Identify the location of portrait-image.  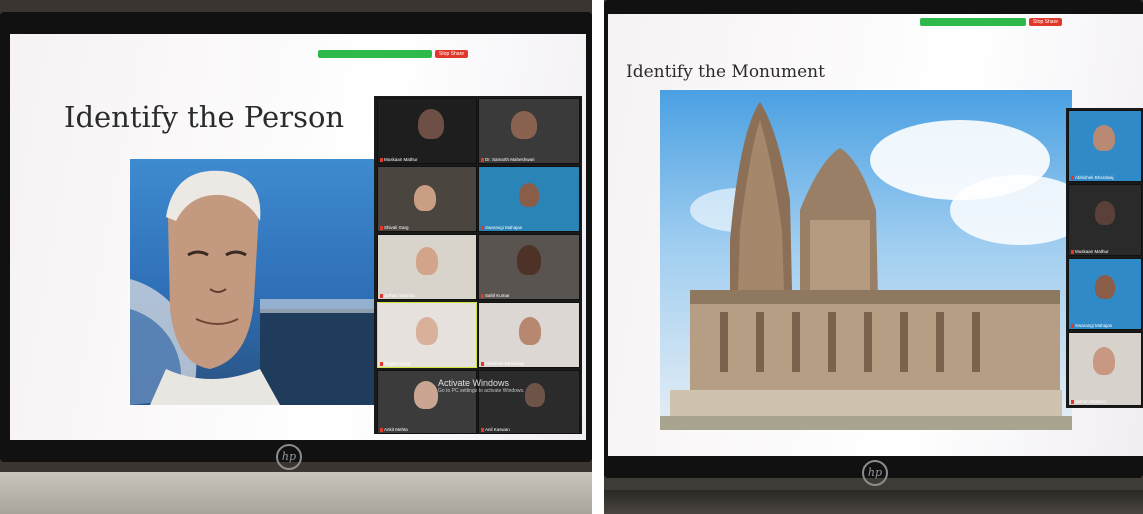
(254, 282).